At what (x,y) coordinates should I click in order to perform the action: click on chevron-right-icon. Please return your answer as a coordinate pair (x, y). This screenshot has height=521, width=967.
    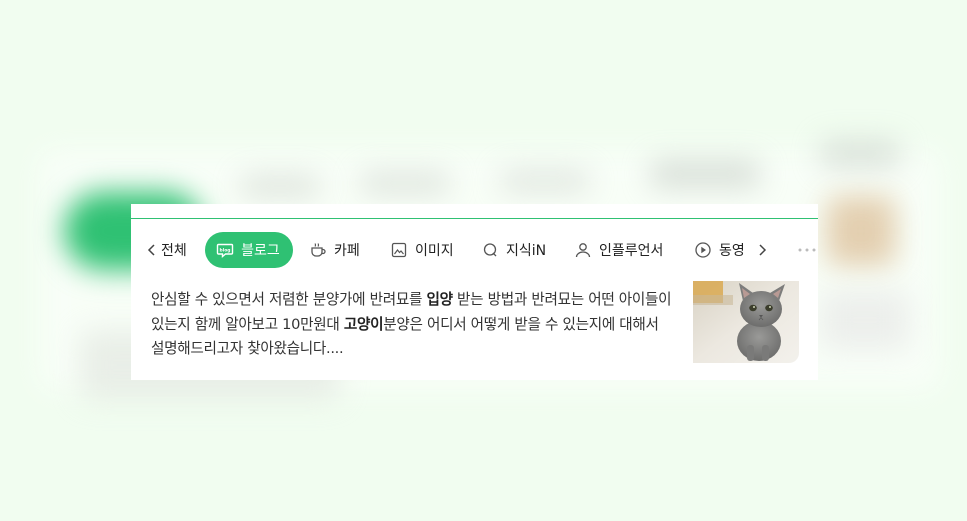
    Looking at the image, I should click on (762, 250).